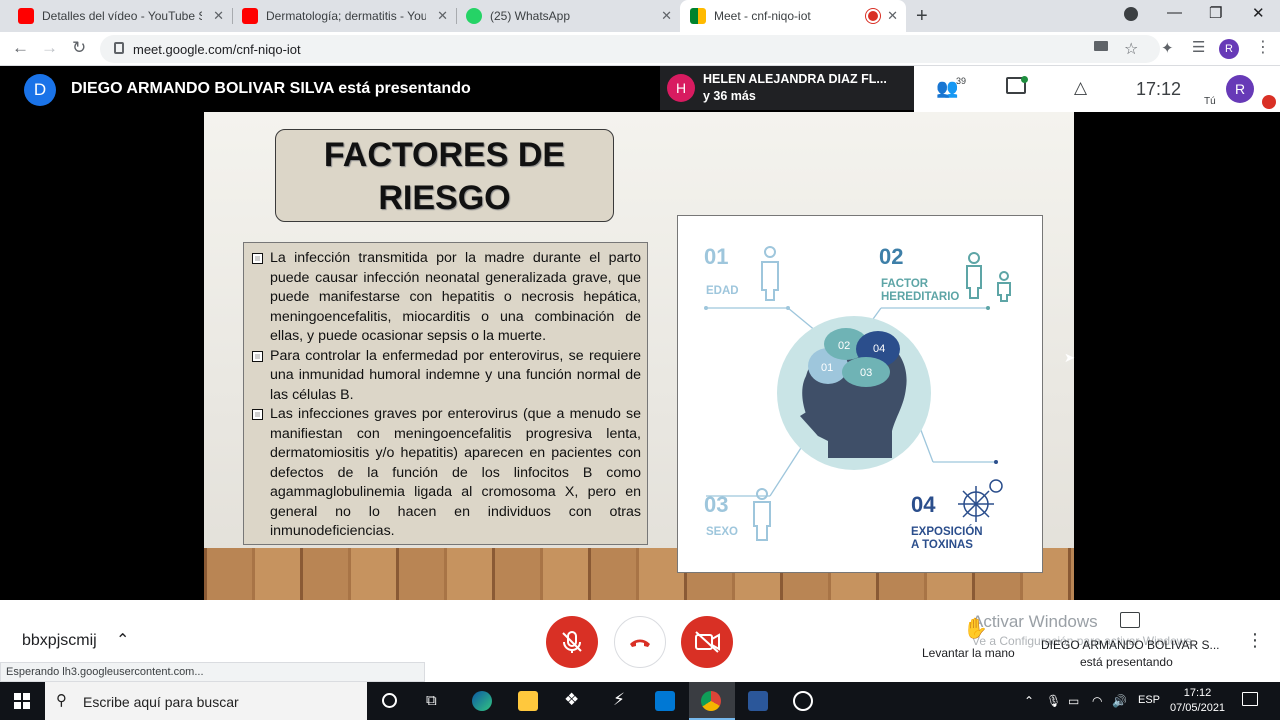 This screenshot has height=720, width=1280. I want to click on camera-off-icon, so click(707, 642).